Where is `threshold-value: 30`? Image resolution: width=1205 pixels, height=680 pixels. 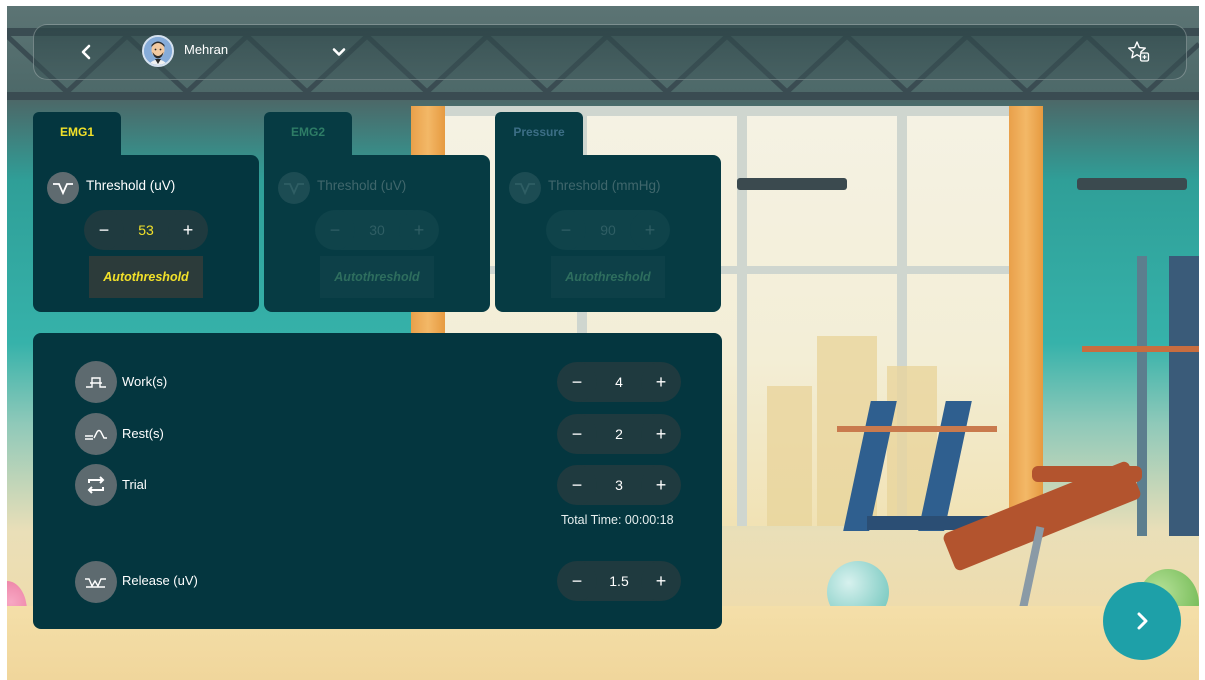 threshold-value: 30 is located at coordinates (377, 230).